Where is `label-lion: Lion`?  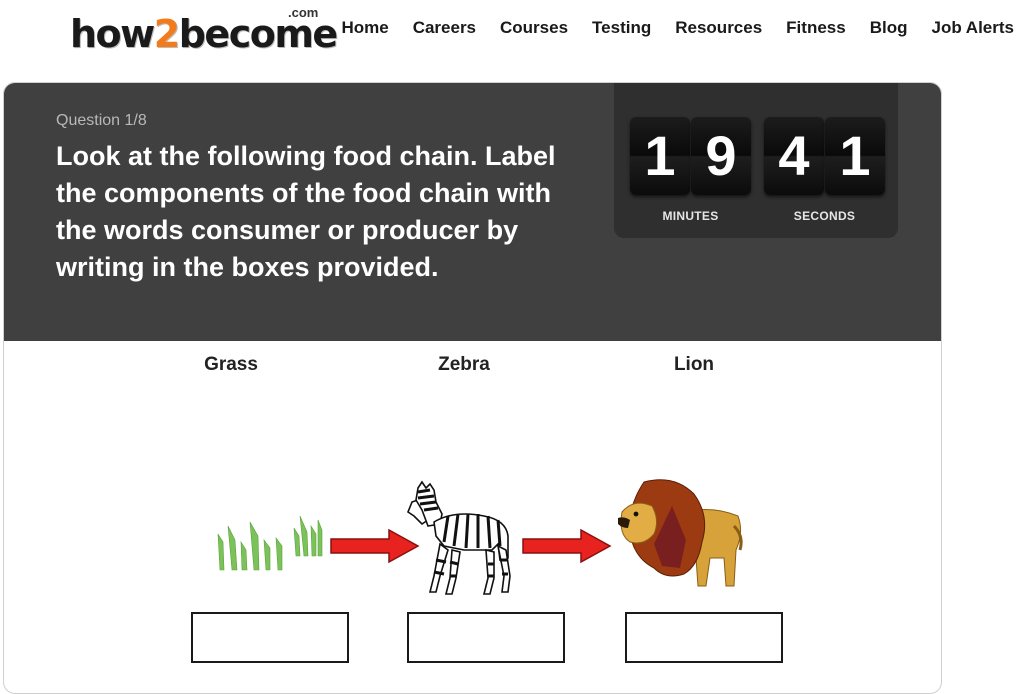
label-lion: Lion is located at coordinates (694, 364).